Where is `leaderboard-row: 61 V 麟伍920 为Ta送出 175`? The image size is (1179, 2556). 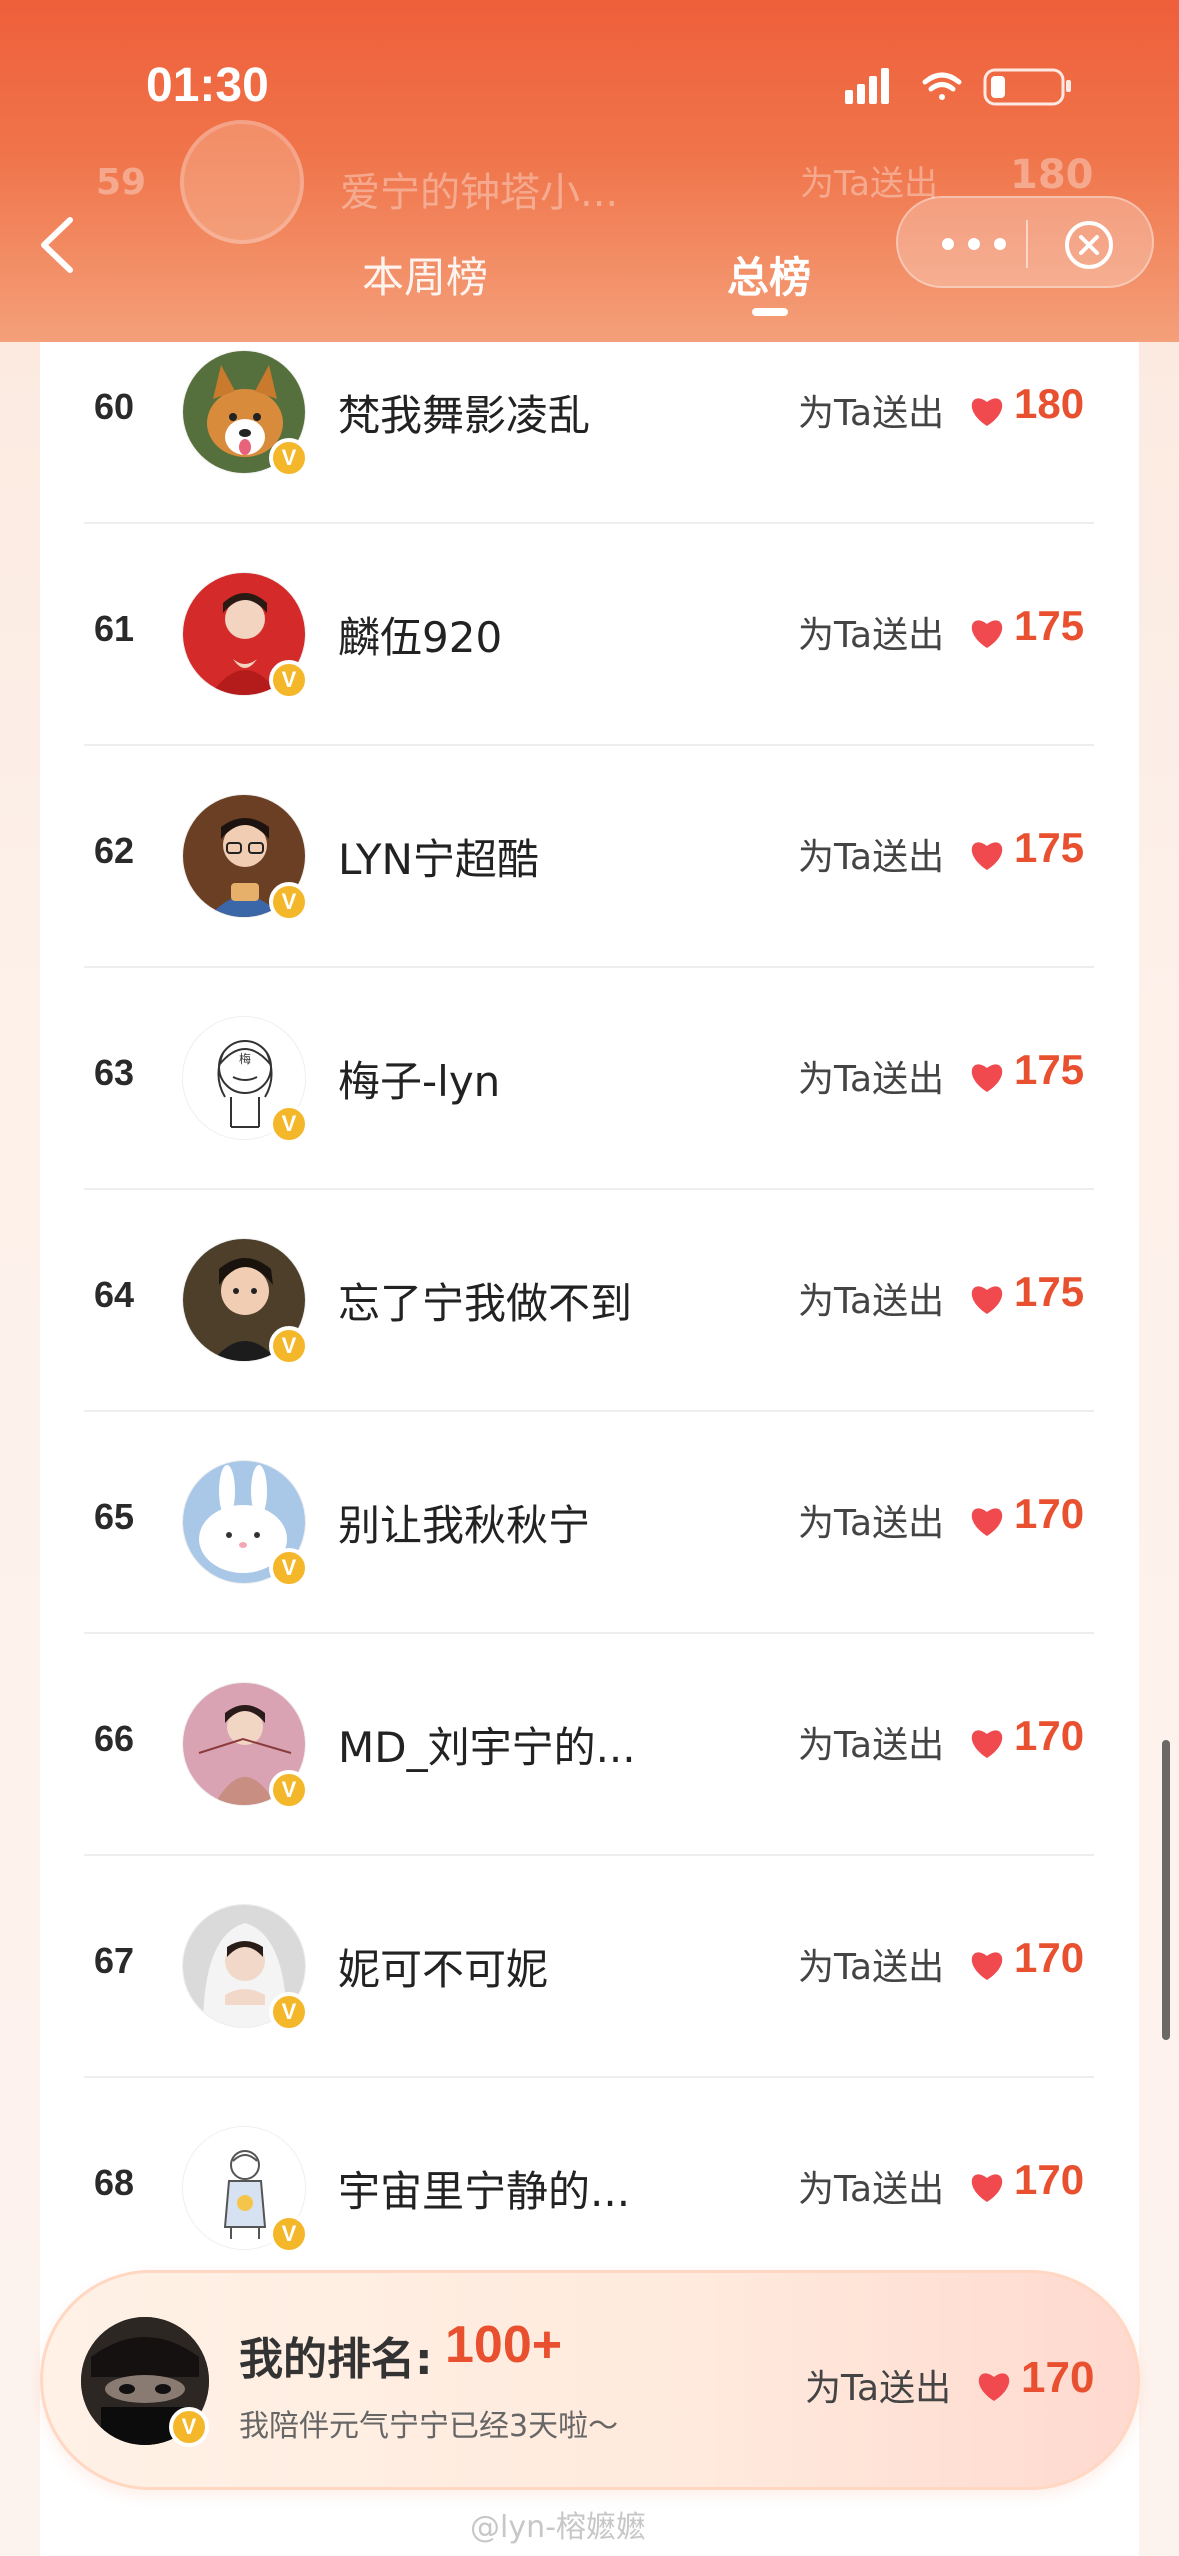
leaderboard-row: 61 V 麟伍920 为Ta送出 175 is located at coordinates (589, 635).